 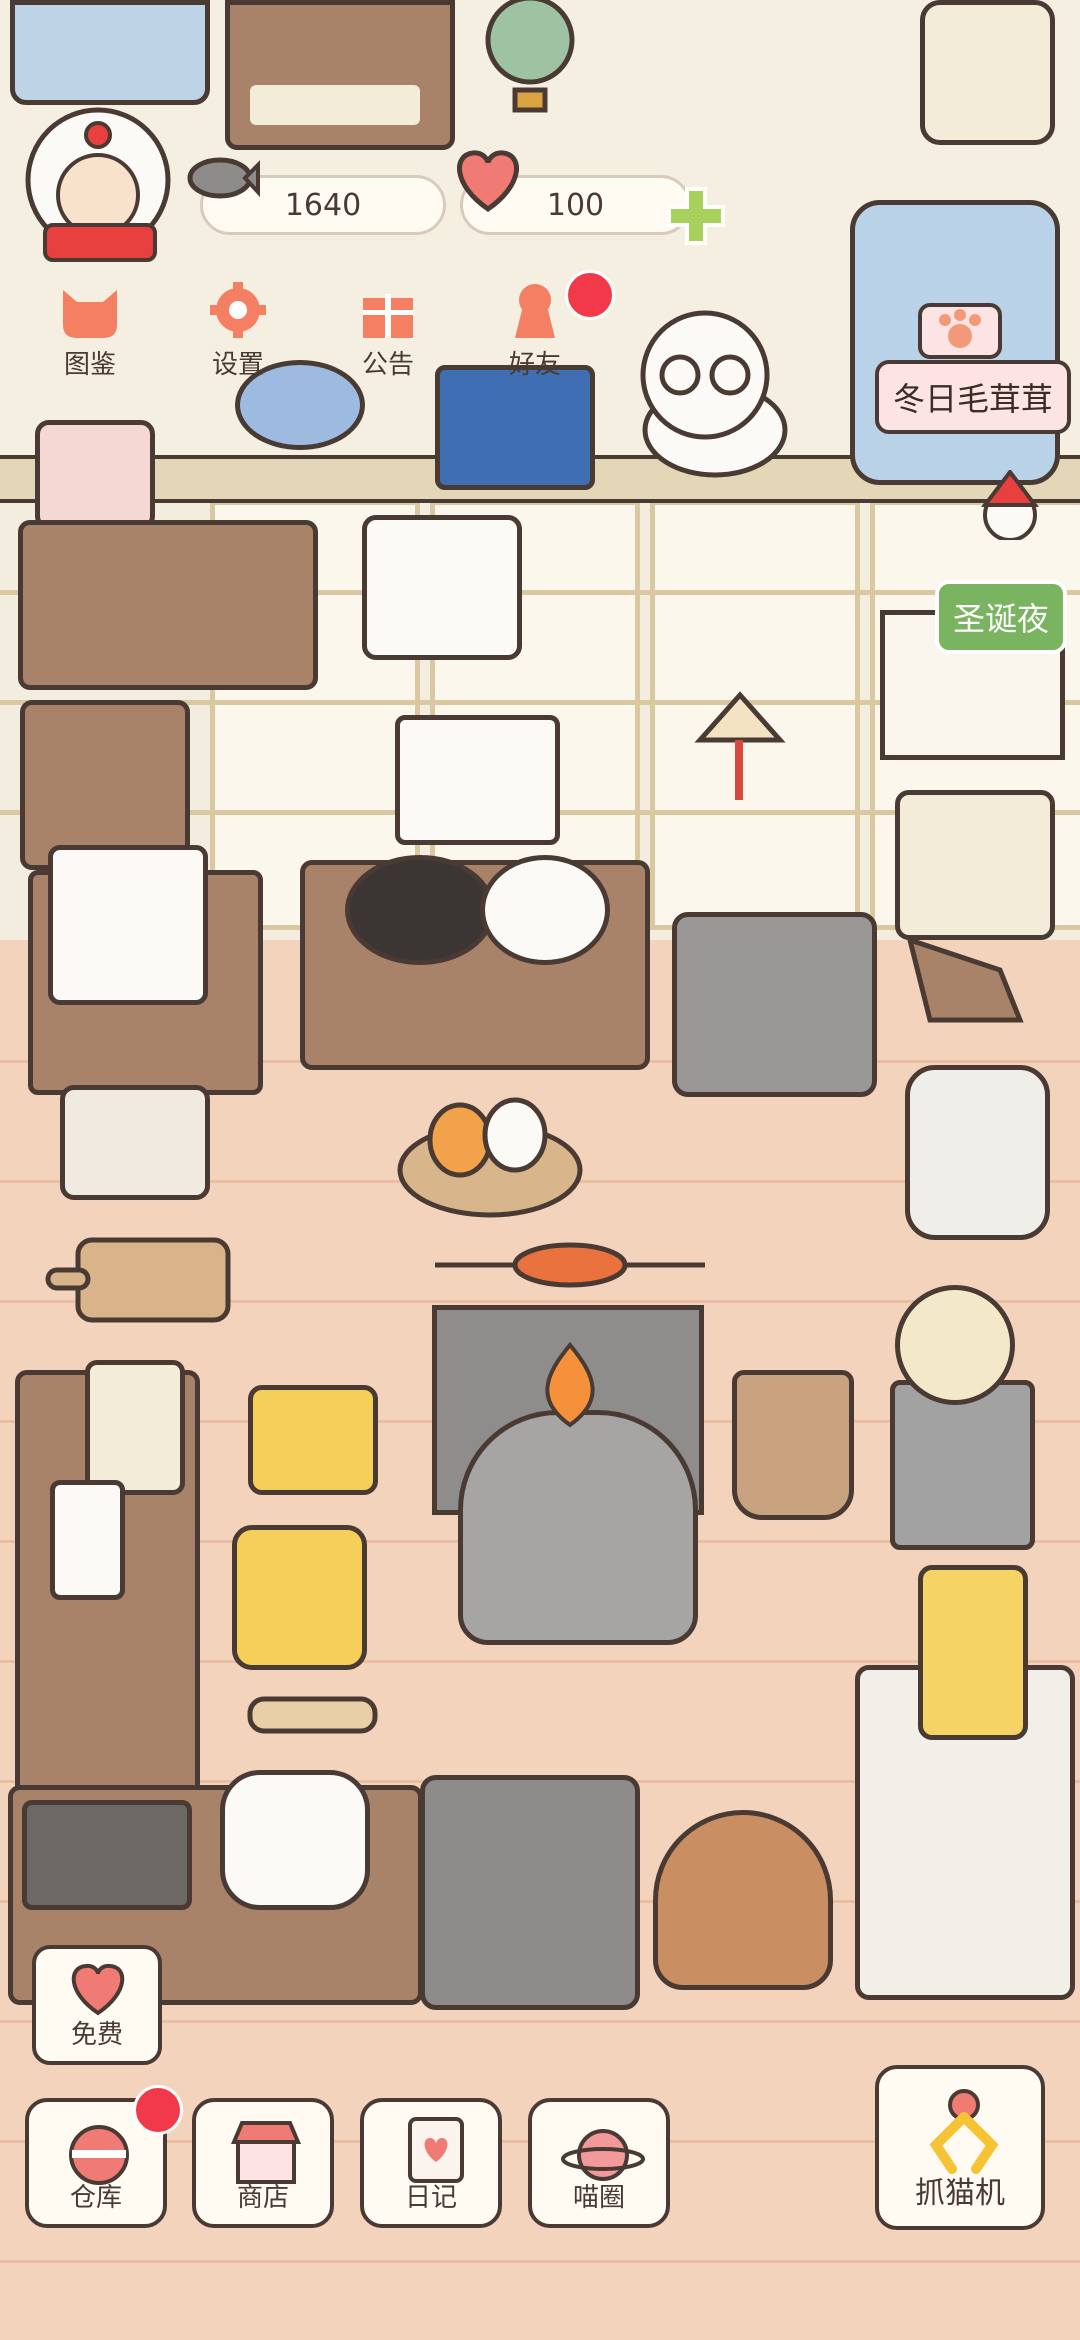 I want to click on diary-button: 日记, so click(x=431, y=2163).